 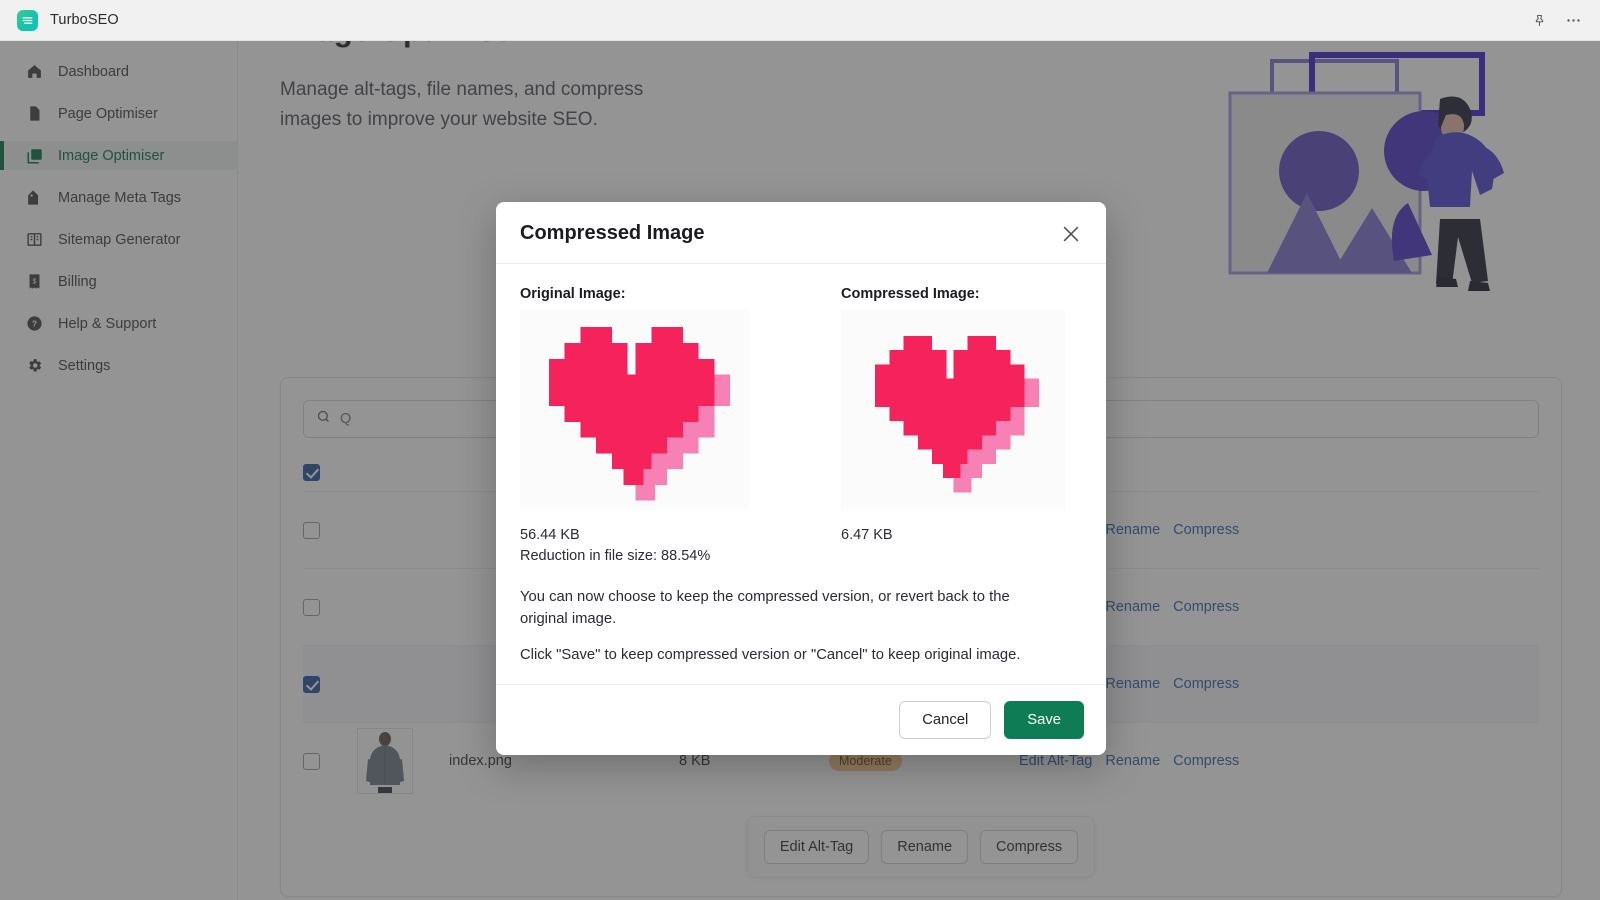 I want to click on window-titlebar: TurboSEO, so click(x=800, y=20).